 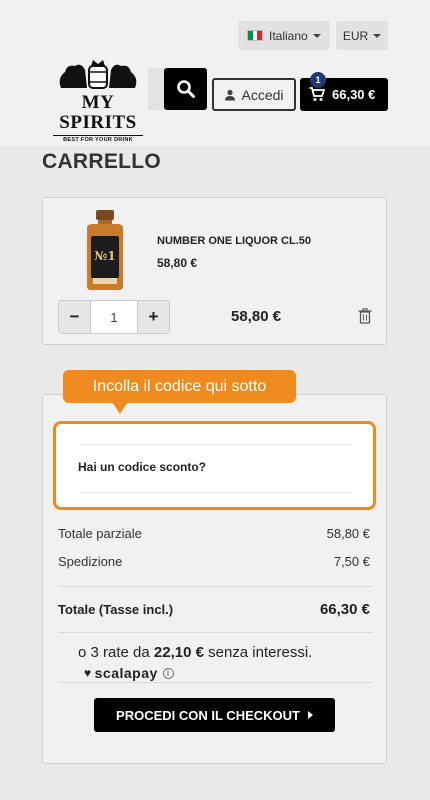 What do you see at coordinates (120, 408) in the screenshot?
I see `tooltip-arrow` at bounding box center [120, 408].